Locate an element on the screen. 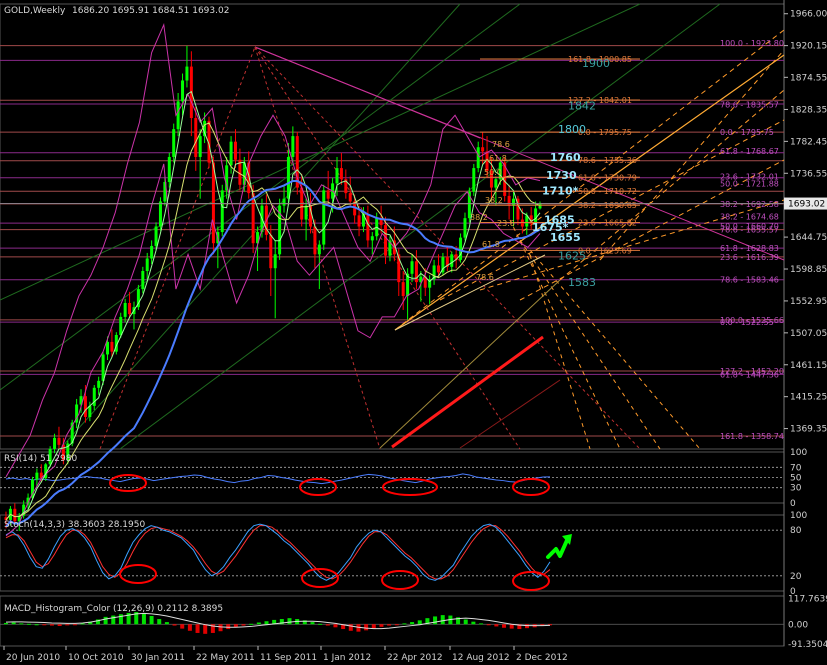 The width and height of the screenshot is (827, 665). rsi-tick-label: 0 is located at coordinates (793, 504).